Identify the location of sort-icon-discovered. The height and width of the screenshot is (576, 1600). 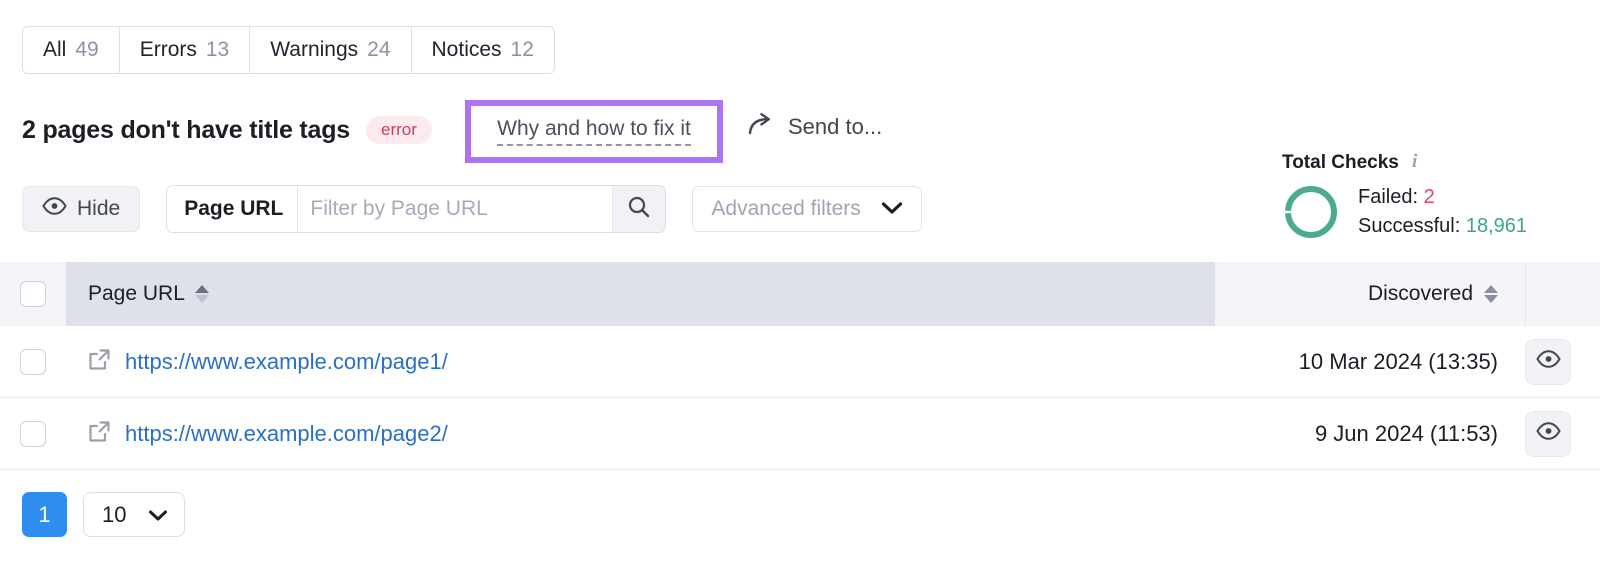
(1491, 294).